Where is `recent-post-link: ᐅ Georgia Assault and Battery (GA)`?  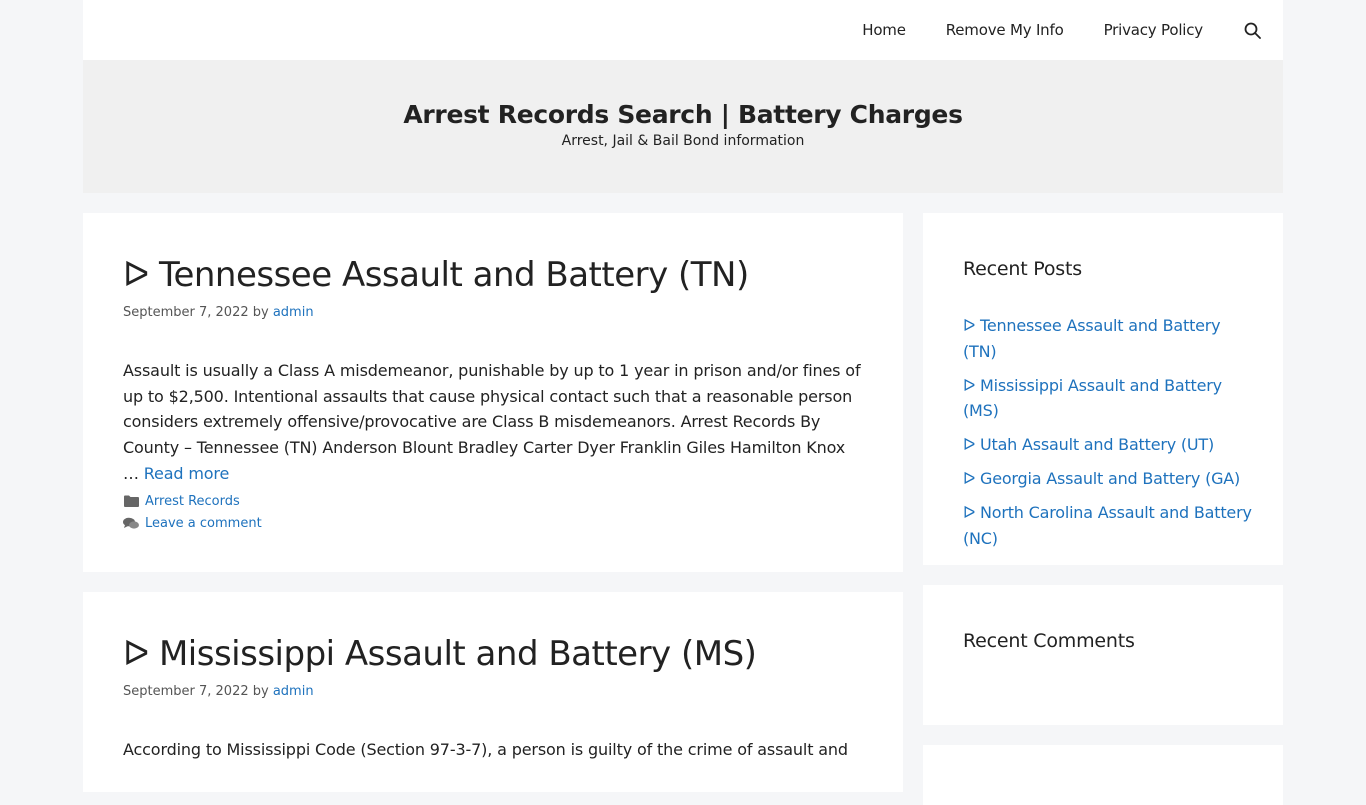 recent-post-link: ᐅ Georgia Assault and Battery (GA) is located at coordinates (1101, 478).